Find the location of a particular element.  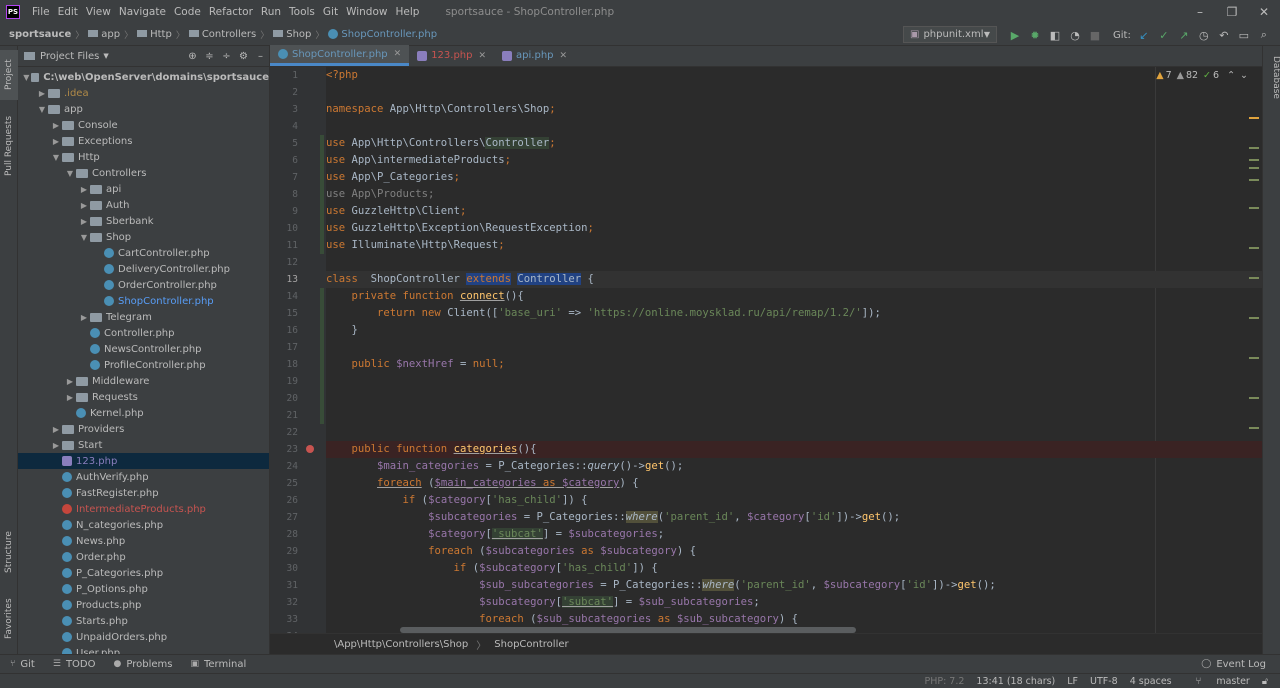

menu-view: View is located at coordinates (98, 12).